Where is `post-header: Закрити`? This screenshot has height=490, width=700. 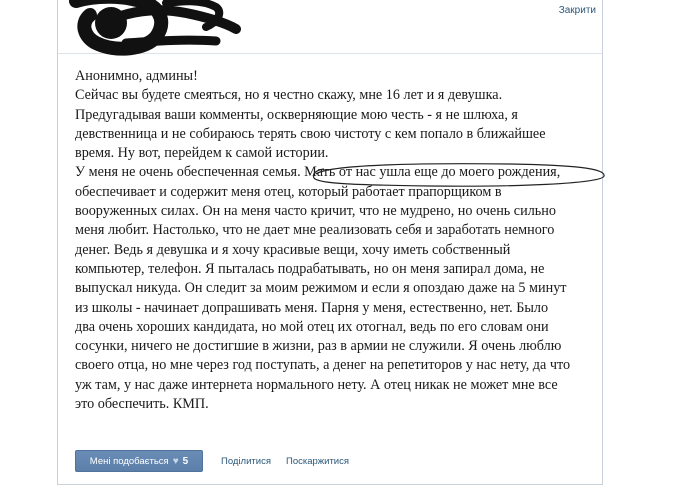 post-header: Закрити is located at coordinates (330, 28).